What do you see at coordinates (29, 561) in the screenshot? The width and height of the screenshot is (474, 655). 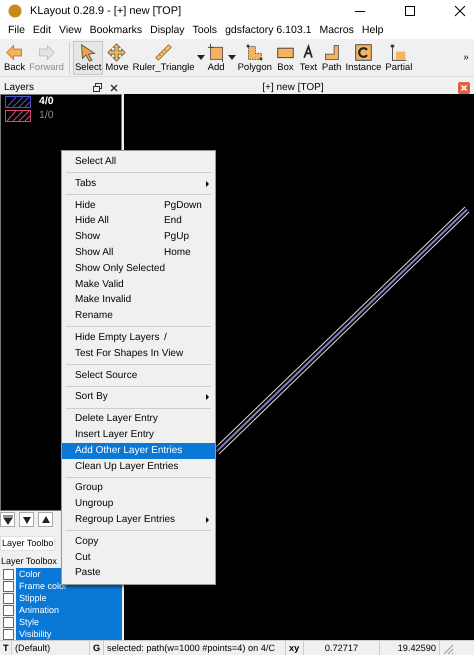 I see `panel-title: Layer Toolbox` at bounding box center [29, 561].